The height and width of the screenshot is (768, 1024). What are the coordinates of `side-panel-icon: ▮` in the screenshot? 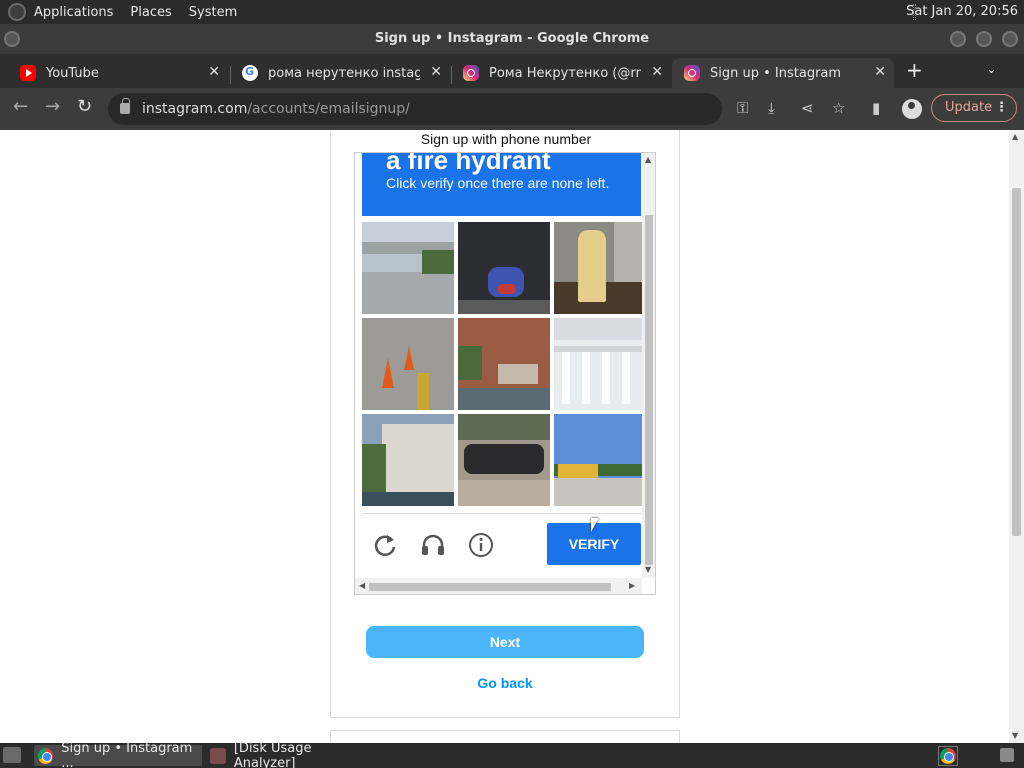 It's located at (876, 108).